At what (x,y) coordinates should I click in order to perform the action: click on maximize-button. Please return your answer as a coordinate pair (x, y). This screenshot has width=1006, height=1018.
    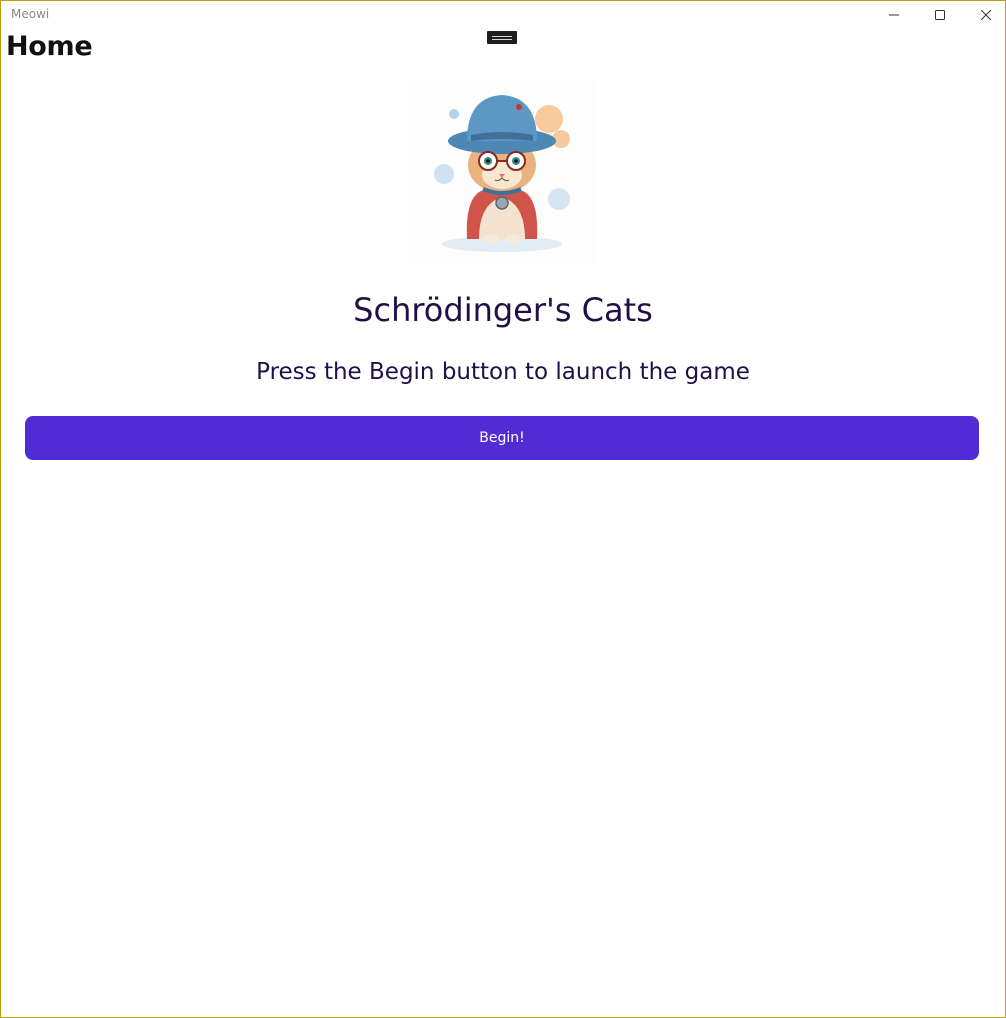
    Looking at the image, I should click on (940, 15).